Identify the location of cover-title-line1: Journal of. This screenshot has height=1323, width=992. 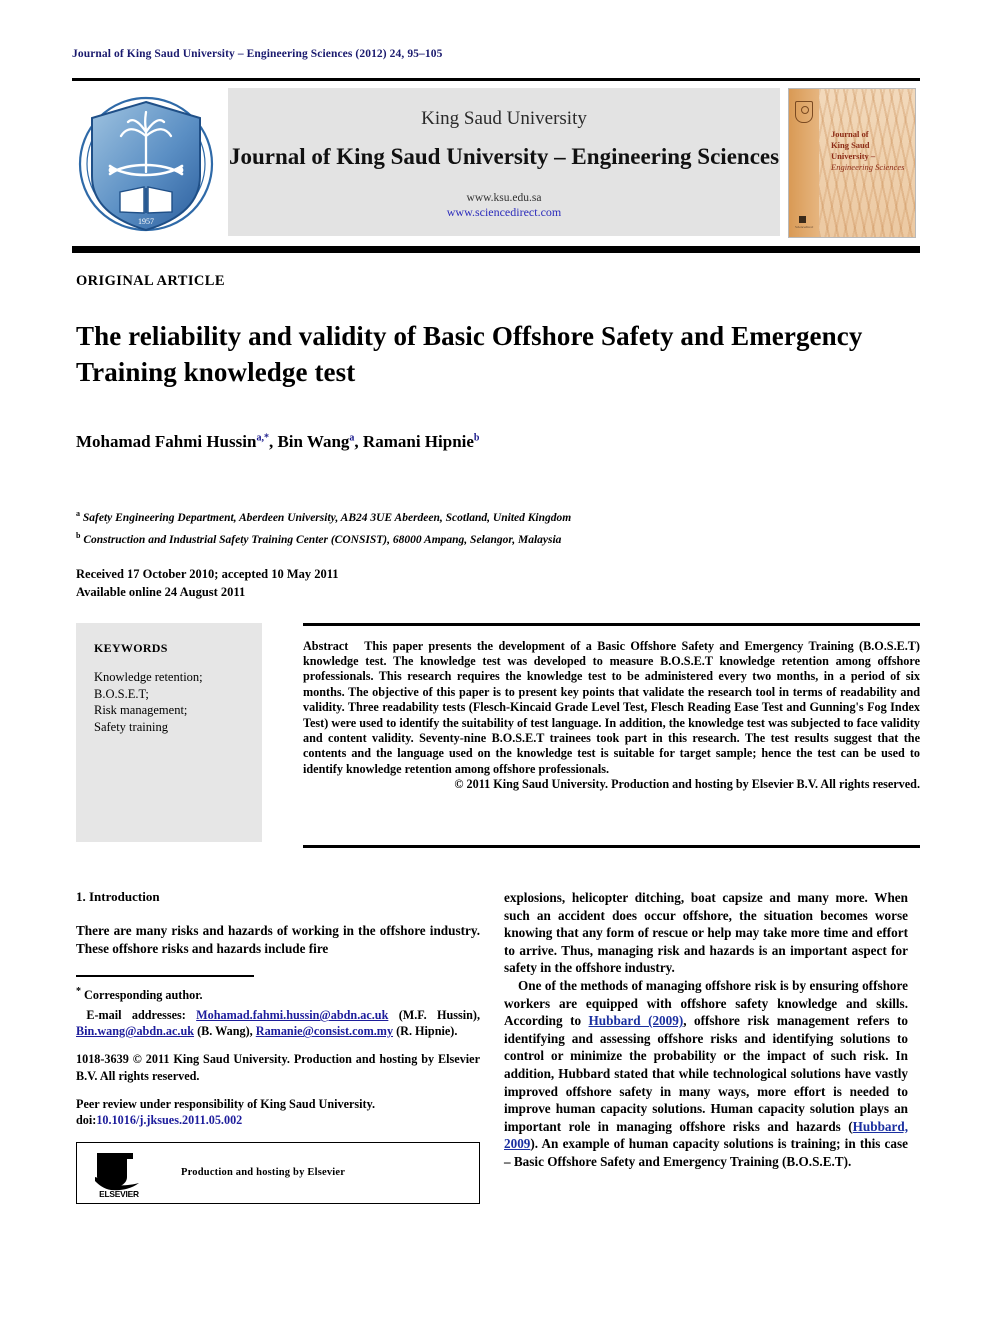
(850, 134).